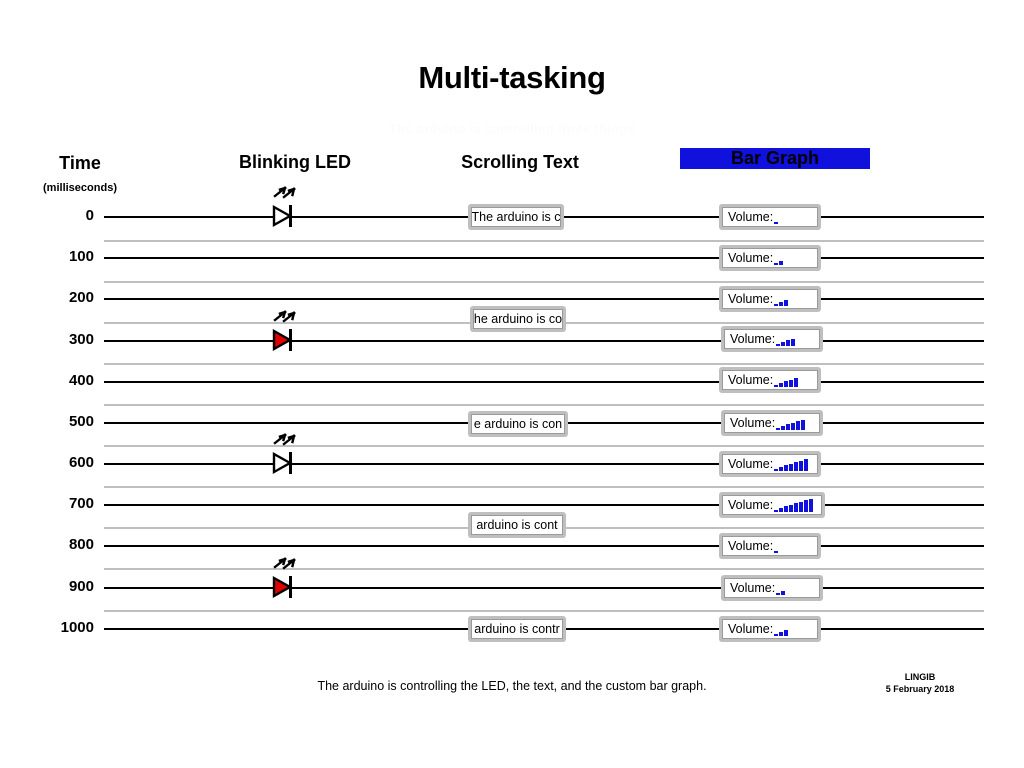  I want to click on scrolling-text-value: The arduino is c, so click(516, 217).